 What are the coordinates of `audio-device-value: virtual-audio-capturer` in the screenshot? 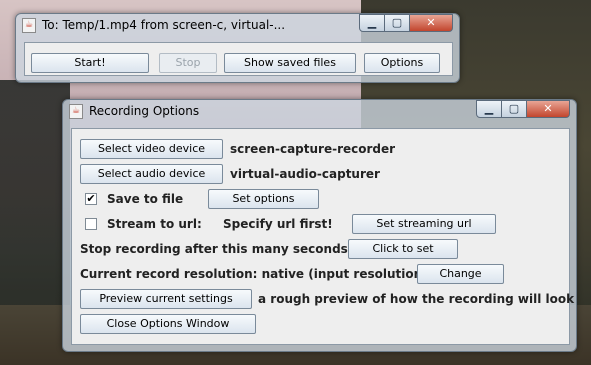 It's located at (305, 174).